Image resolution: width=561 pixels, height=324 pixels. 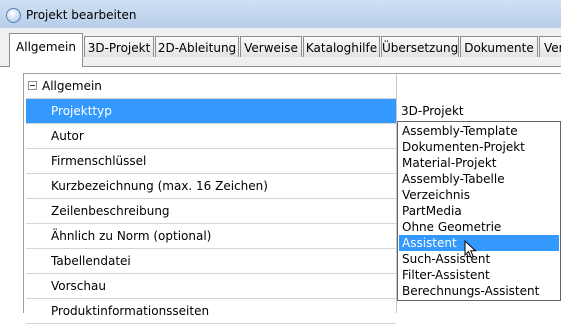 What do you see at coordinates (32, 85) in the screenshot?
I see `collapse-icon` at bounding box center [32, 85].